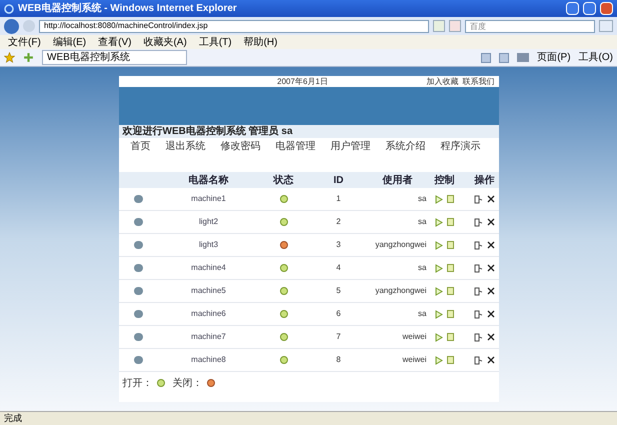  I want to click on toolbar-button: 页面(P), so click(554, 57).